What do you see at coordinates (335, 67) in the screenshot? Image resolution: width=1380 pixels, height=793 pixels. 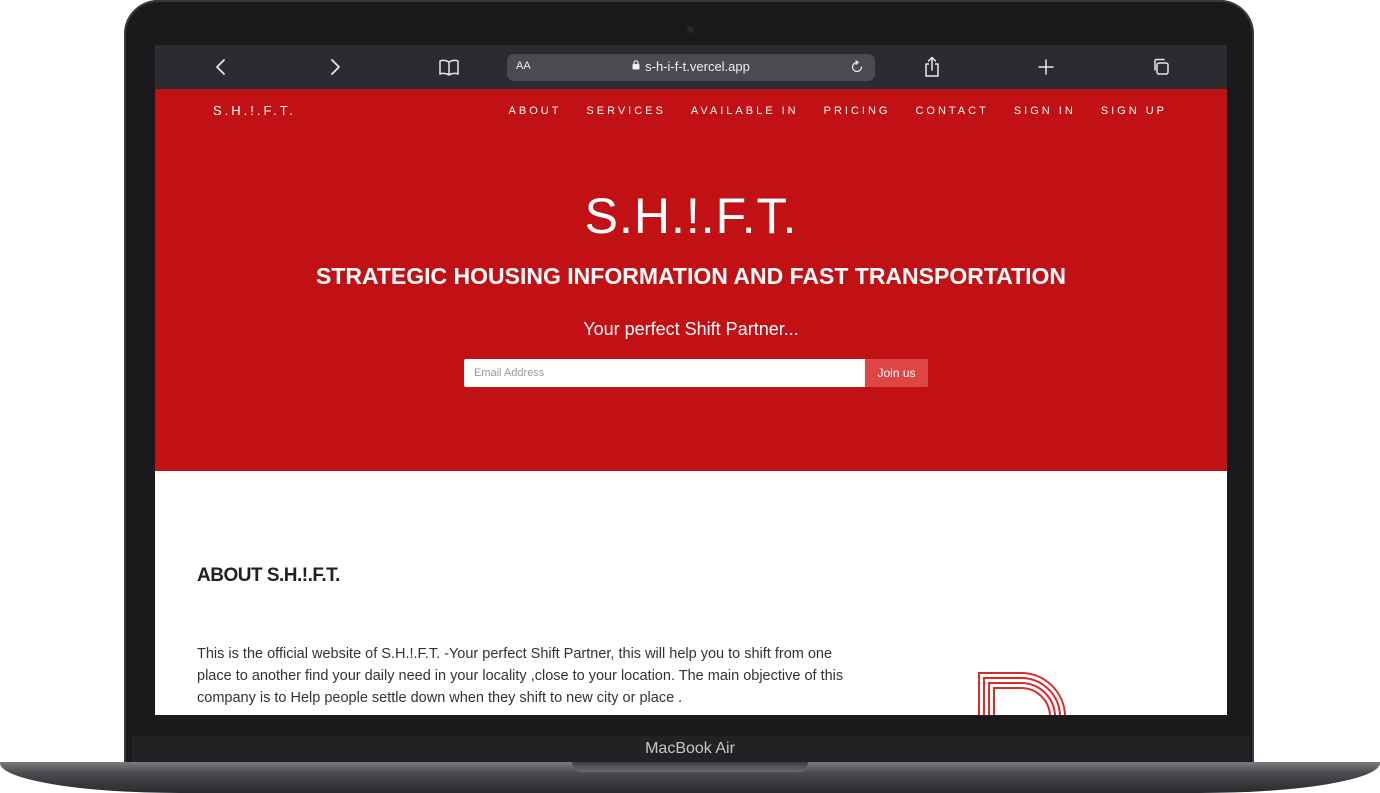 I see `chevron-right-icon` at bounding box center [335, 67].